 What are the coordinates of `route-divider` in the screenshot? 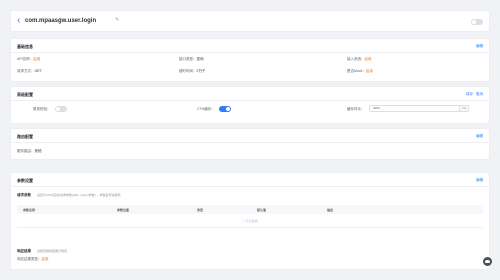 It's located at (250, 142).